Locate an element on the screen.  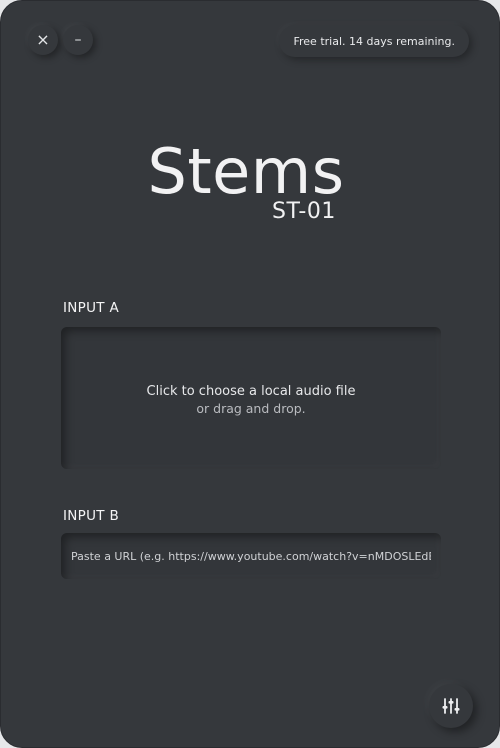
minimize-icon: – is located at coordinates (78, 40).